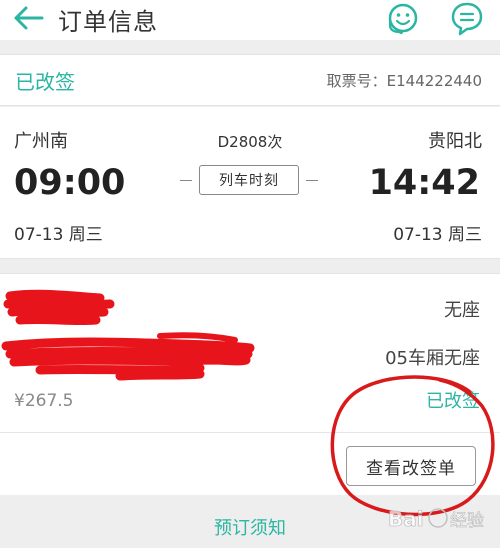 This screenshot has height=548, width=500. Describe the element at coordinates (44, 401) in the screenshot. I see `ticket-price: ¥267.5` at that location.